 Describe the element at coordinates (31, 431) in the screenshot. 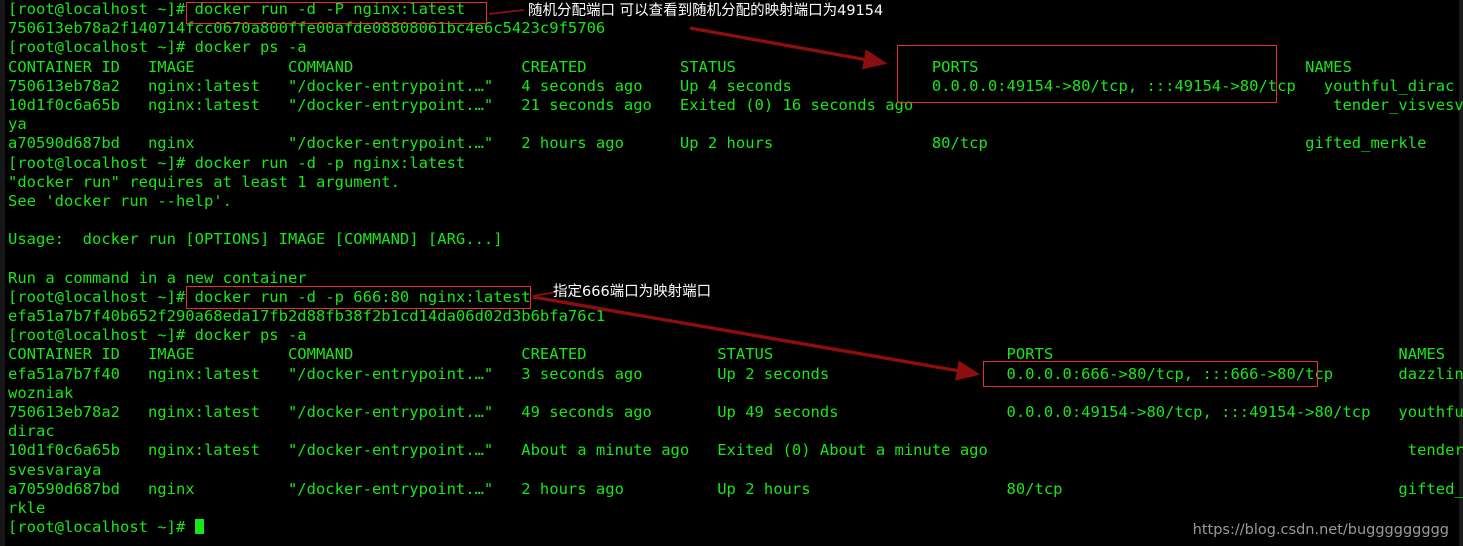

I see `table-row-wrap: dirac` at that location.